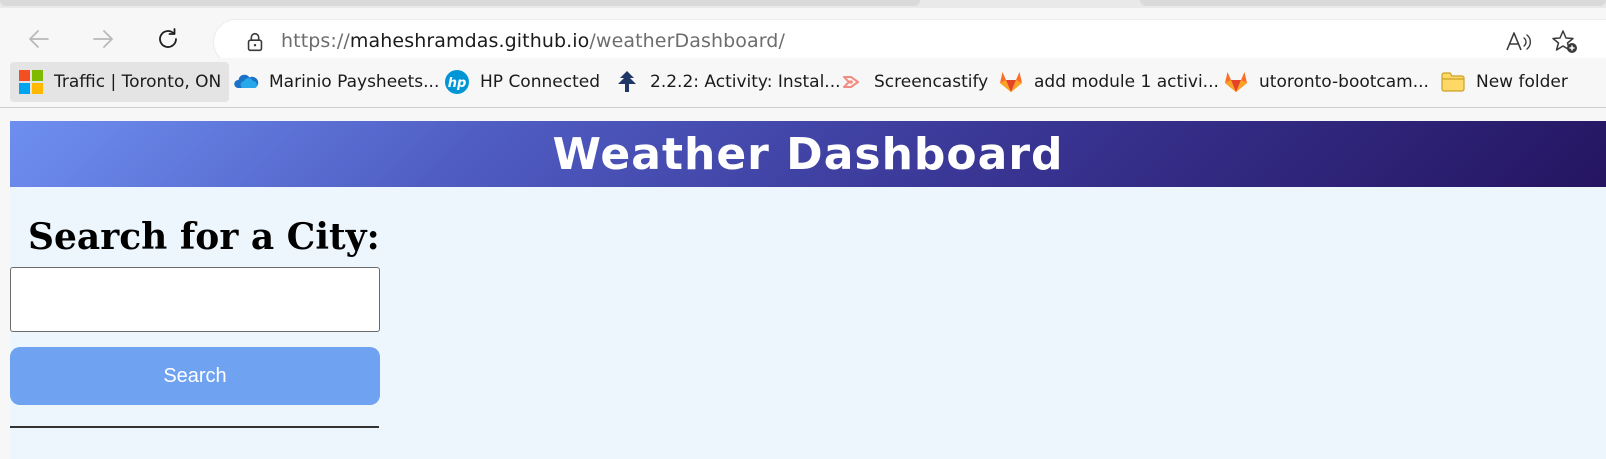 This screenshot has width=1606, height=459. I want to click on back-button, so click(39, 39).